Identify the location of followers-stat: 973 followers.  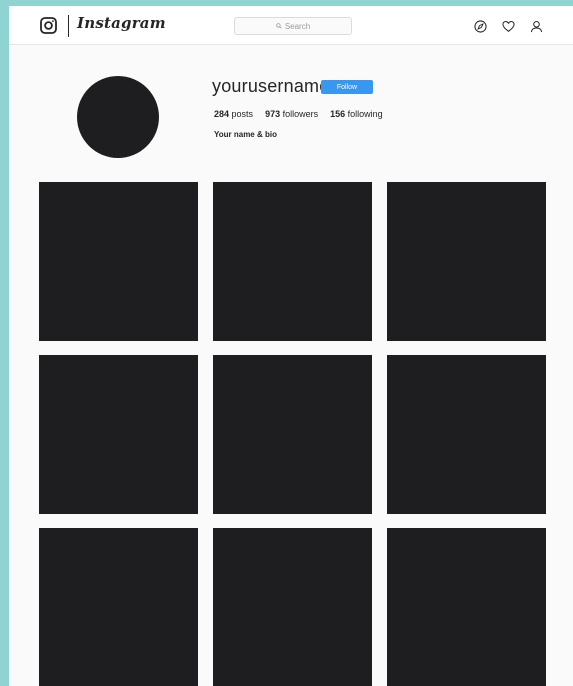
(291, 114).